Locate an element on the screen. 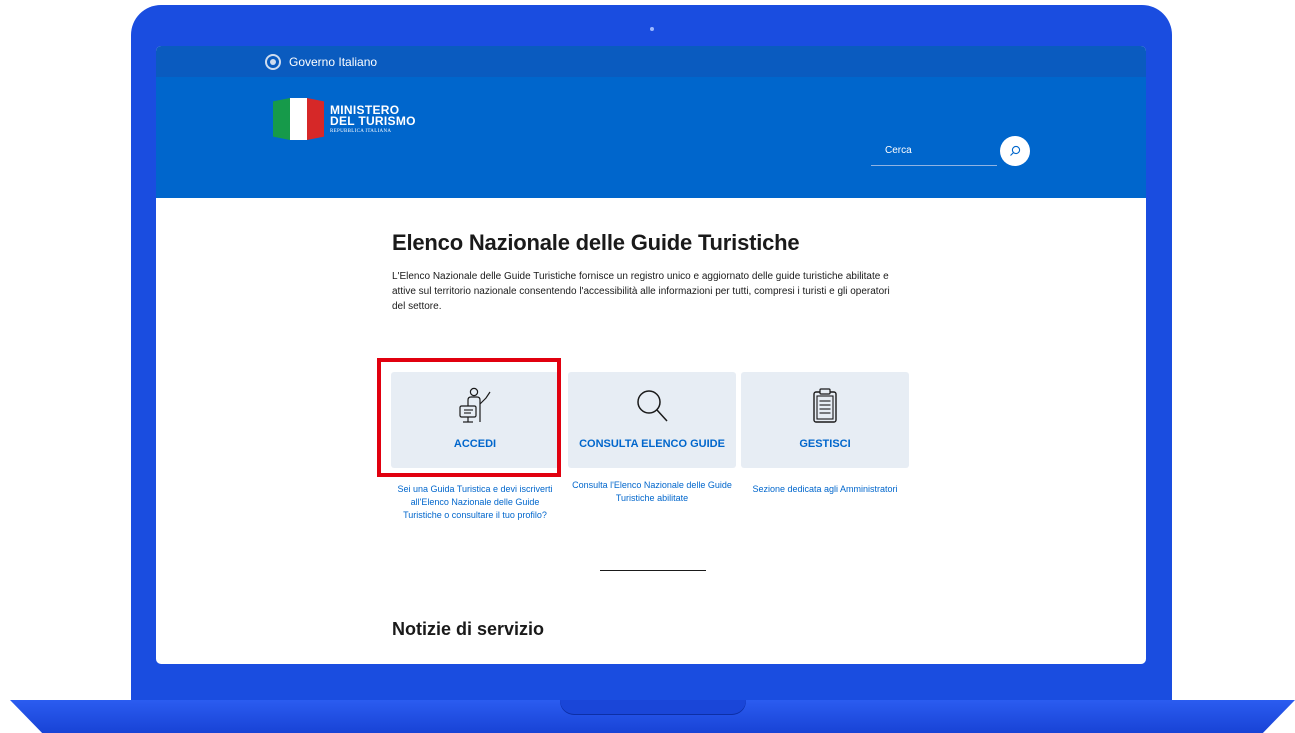  nav-label: Temi is located at coordinates (356, 211).